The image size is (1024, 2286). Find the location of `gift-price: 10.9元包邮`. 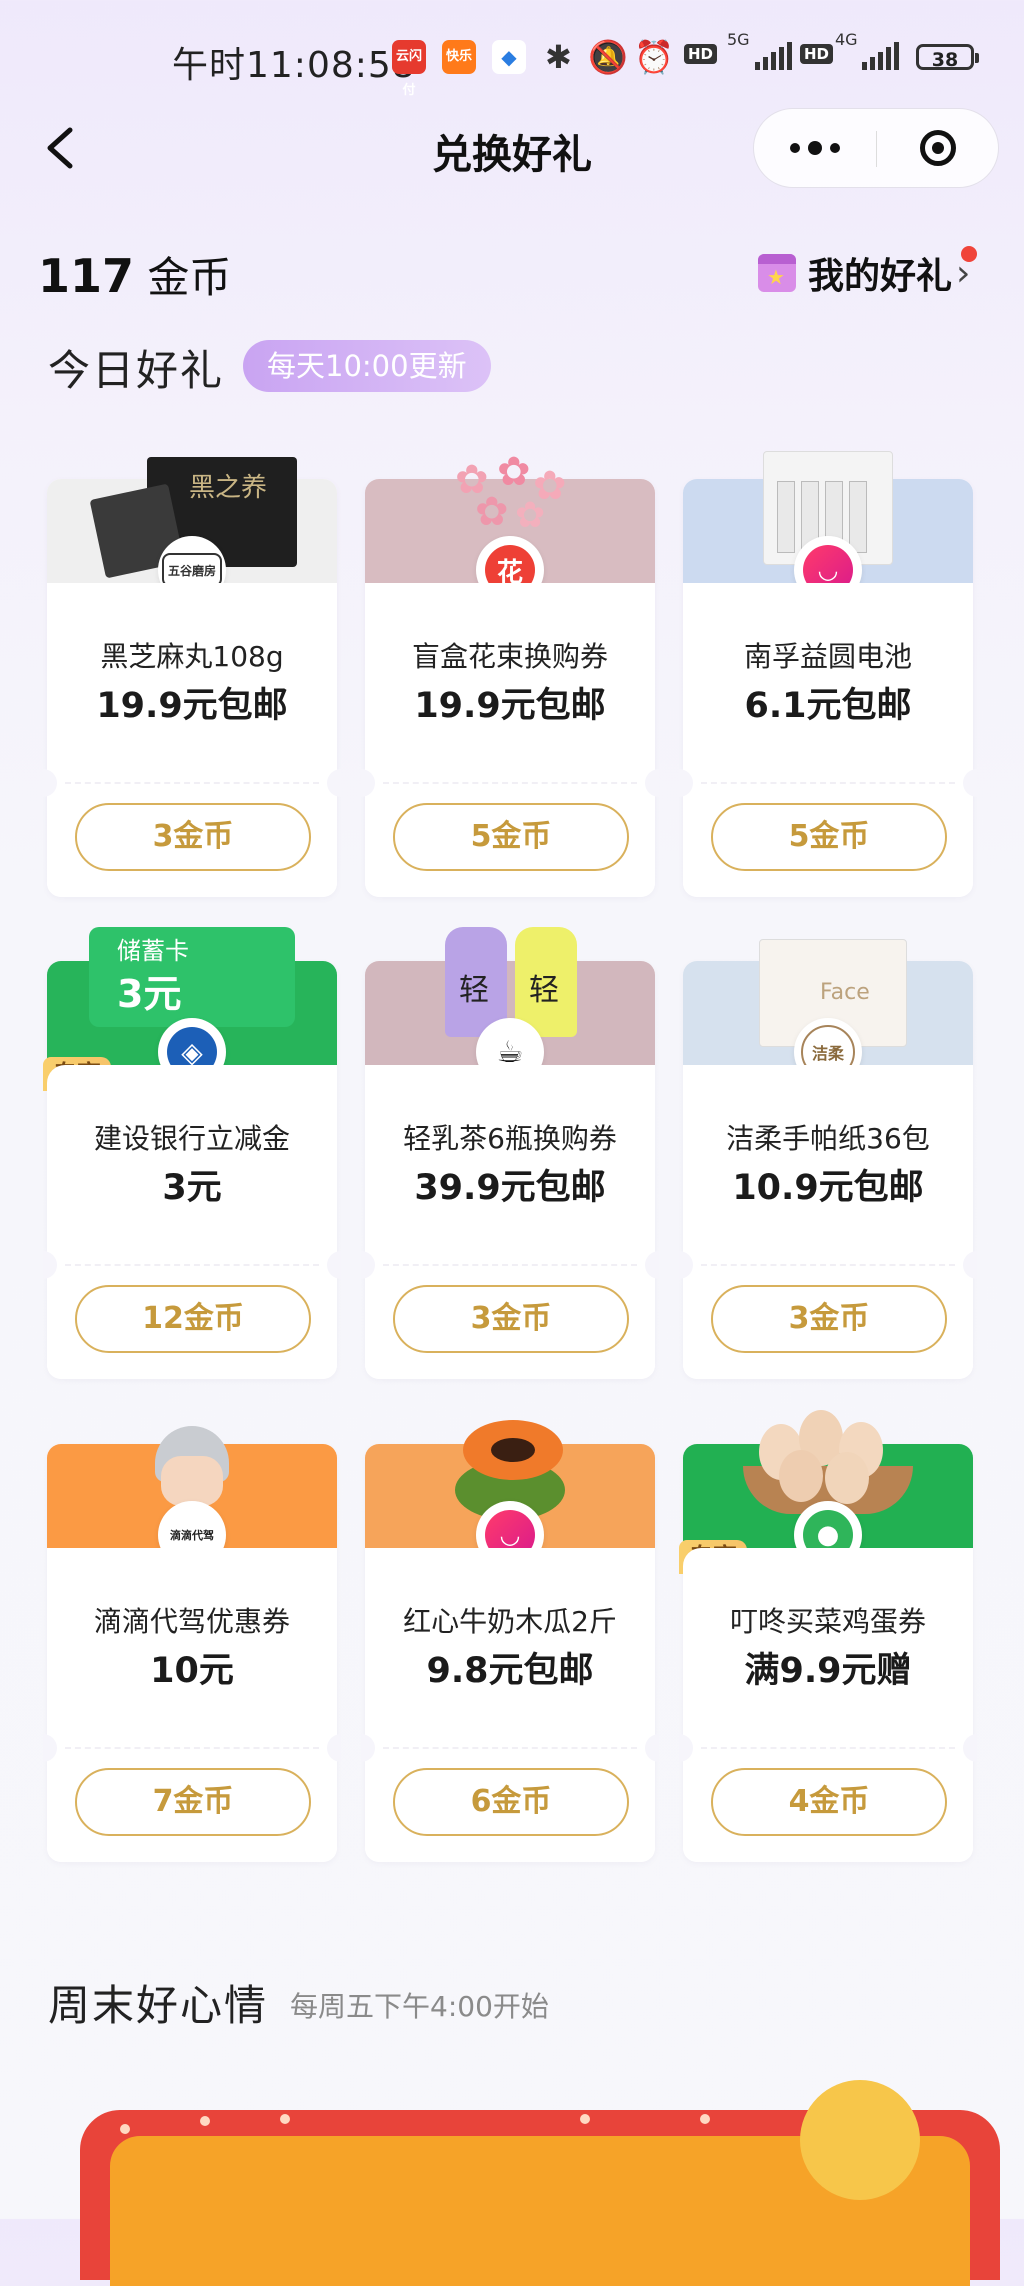

gift-price: 10.9元包邮 is located at coordinates (828, 1188).